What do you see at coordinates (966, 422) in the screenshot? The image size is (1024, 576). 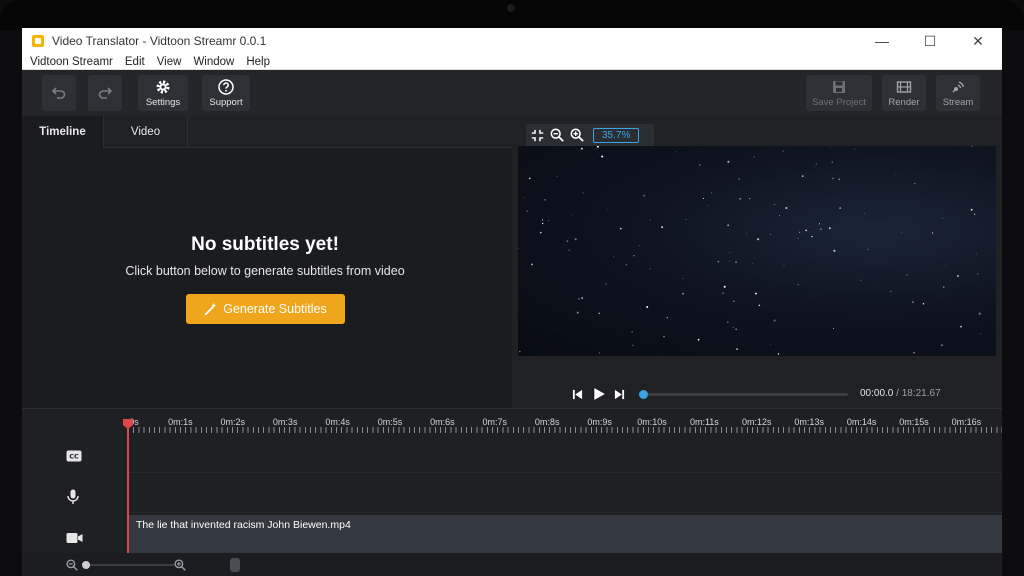 I see `ruler-tick-label: 0m:16s` at bounding box center [966, 422].